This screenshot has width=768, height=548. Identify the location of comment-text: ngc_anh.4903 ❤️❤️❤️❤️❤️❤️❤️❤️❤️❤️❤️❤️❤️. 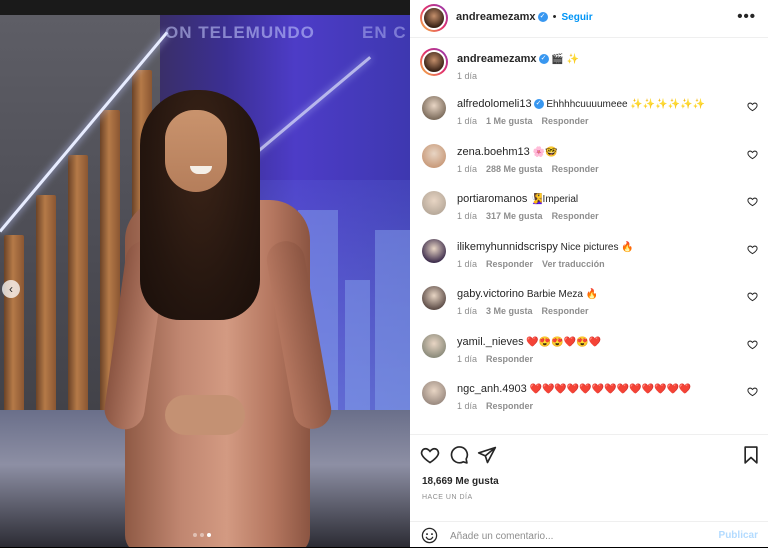
(574, 389).